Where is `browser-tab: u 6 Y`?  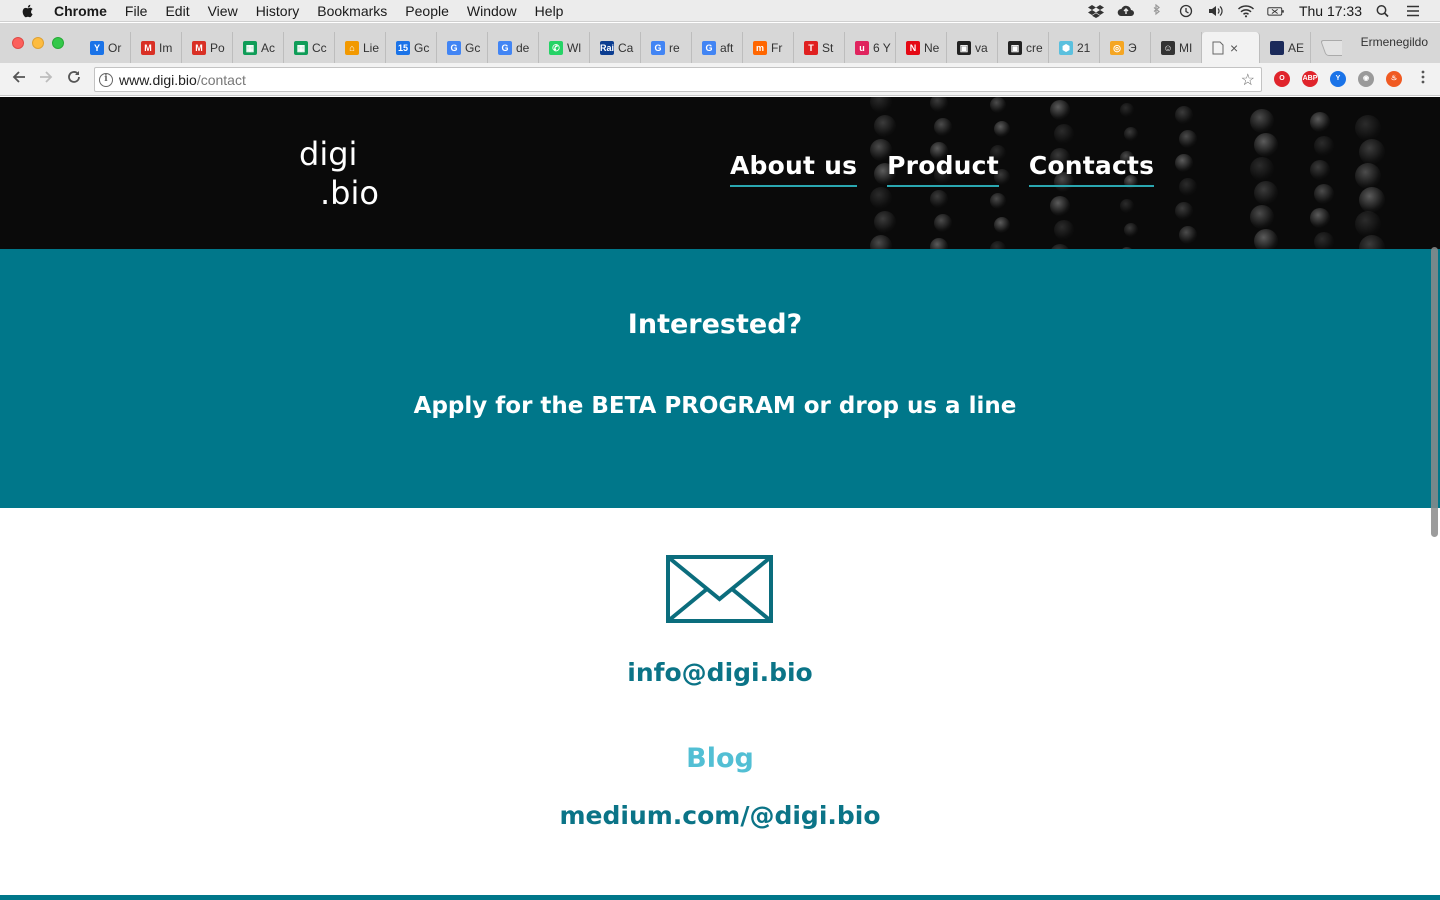 browser-tab: u 6 Y is located at coordinates (870, 47).